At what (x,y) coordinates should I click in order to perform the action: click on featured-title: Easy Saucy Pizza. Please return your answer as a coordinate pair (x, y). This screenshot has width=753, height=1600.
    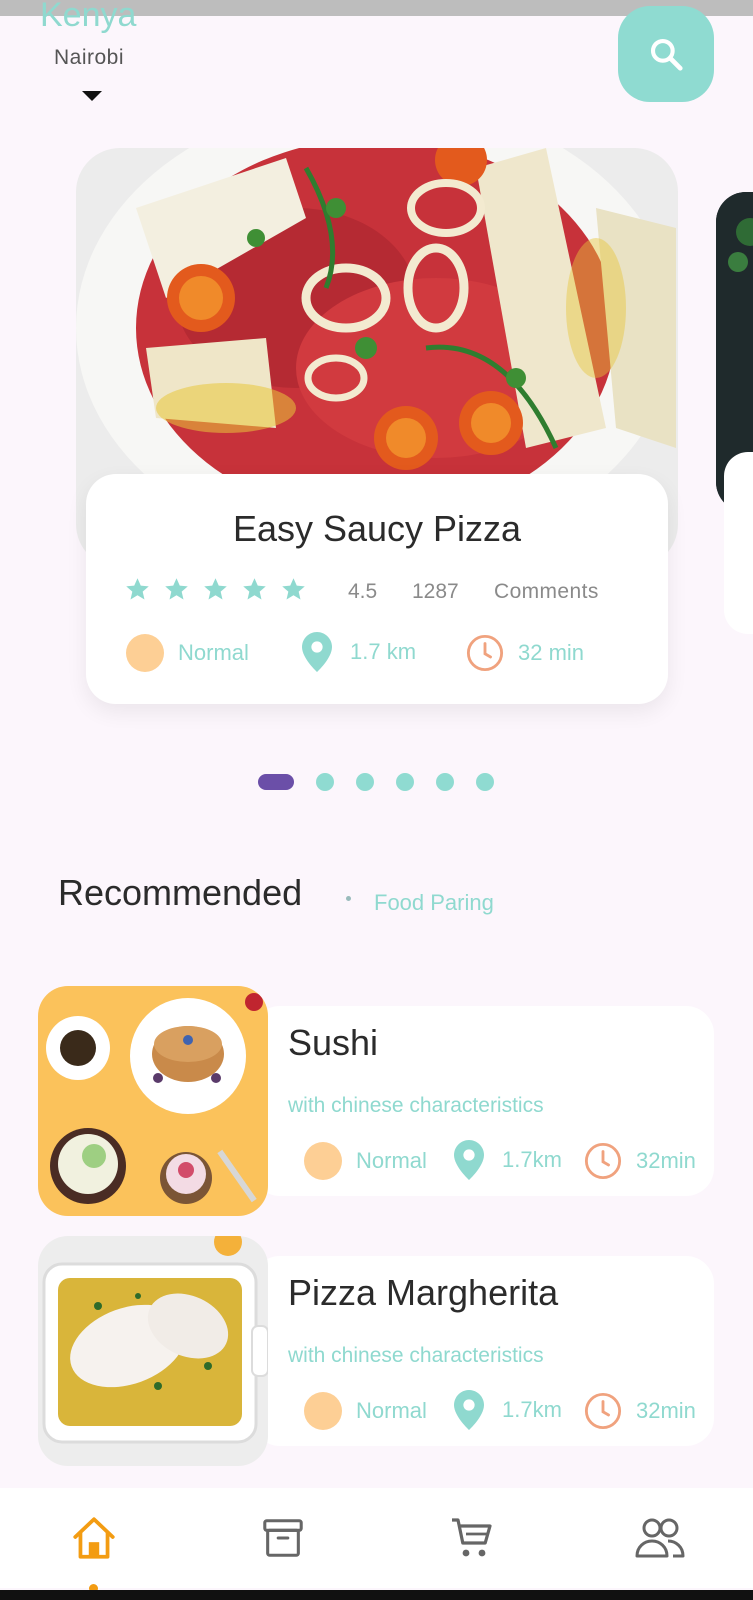
    Looking at the image, I should click on (377, 528).